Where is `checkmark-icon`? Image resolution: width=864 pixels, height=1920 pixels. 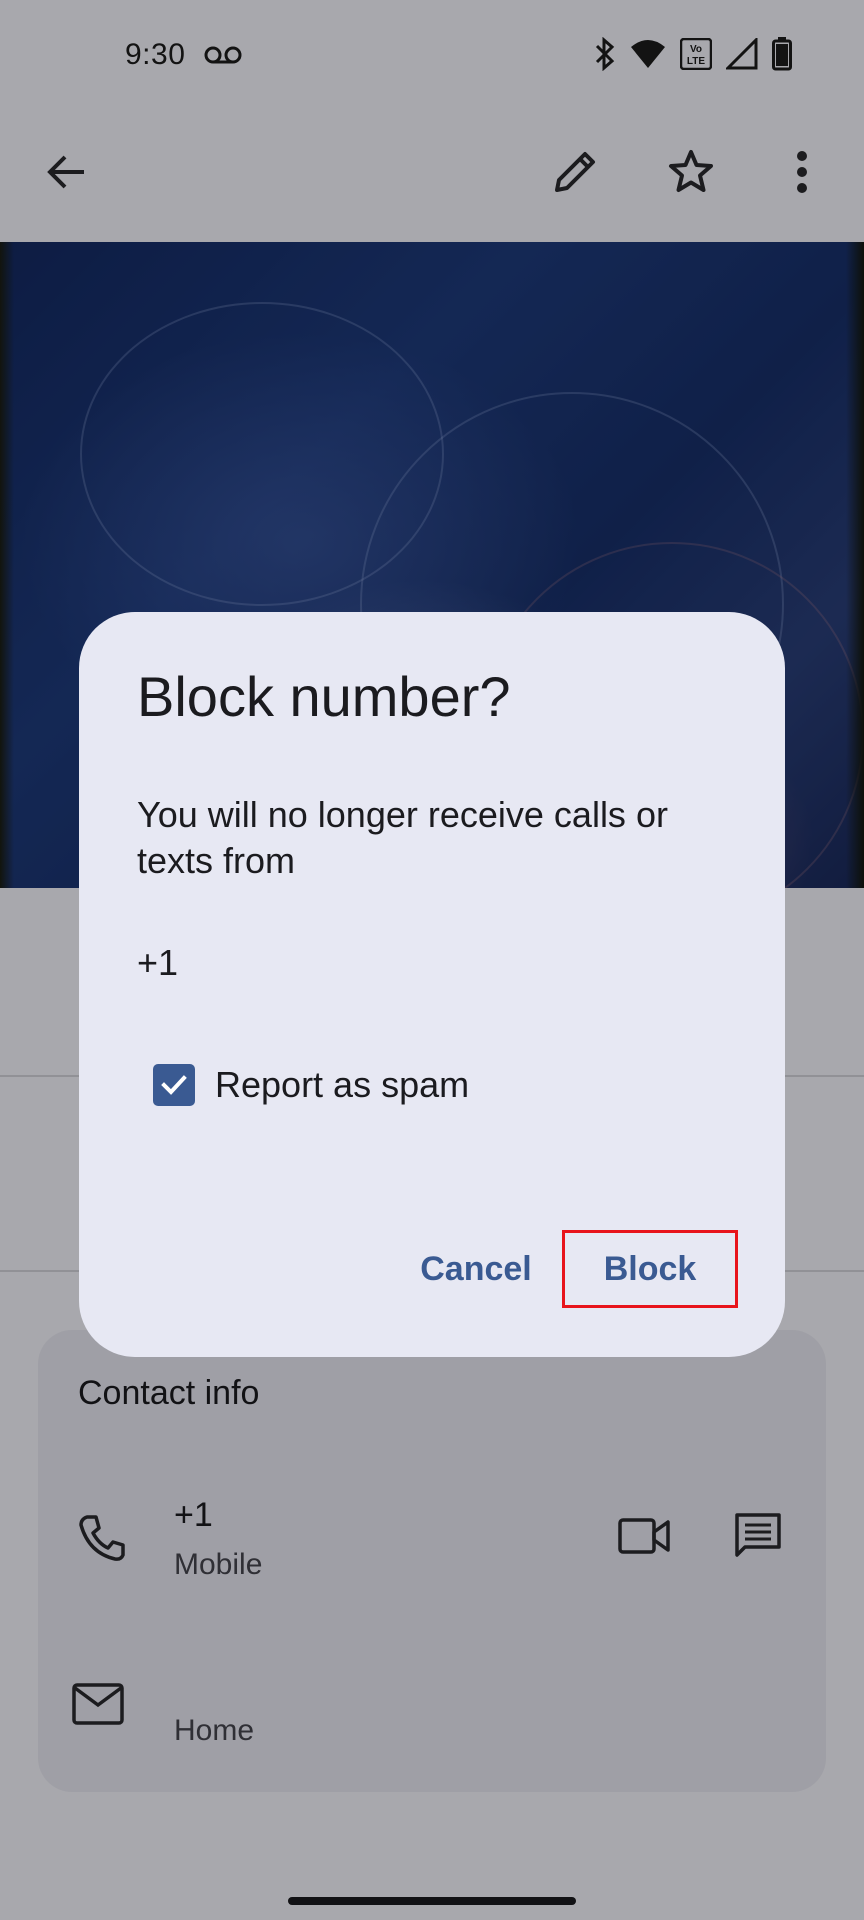
checkmark-icon is located at coordinates (174, 1085).